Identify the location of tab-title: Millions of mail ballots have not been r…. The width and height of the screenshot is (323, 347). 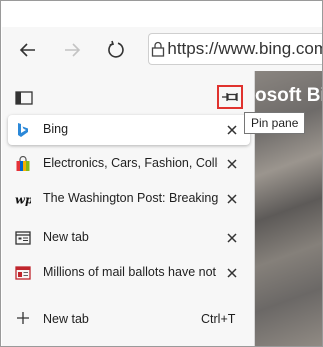
(130, 272).